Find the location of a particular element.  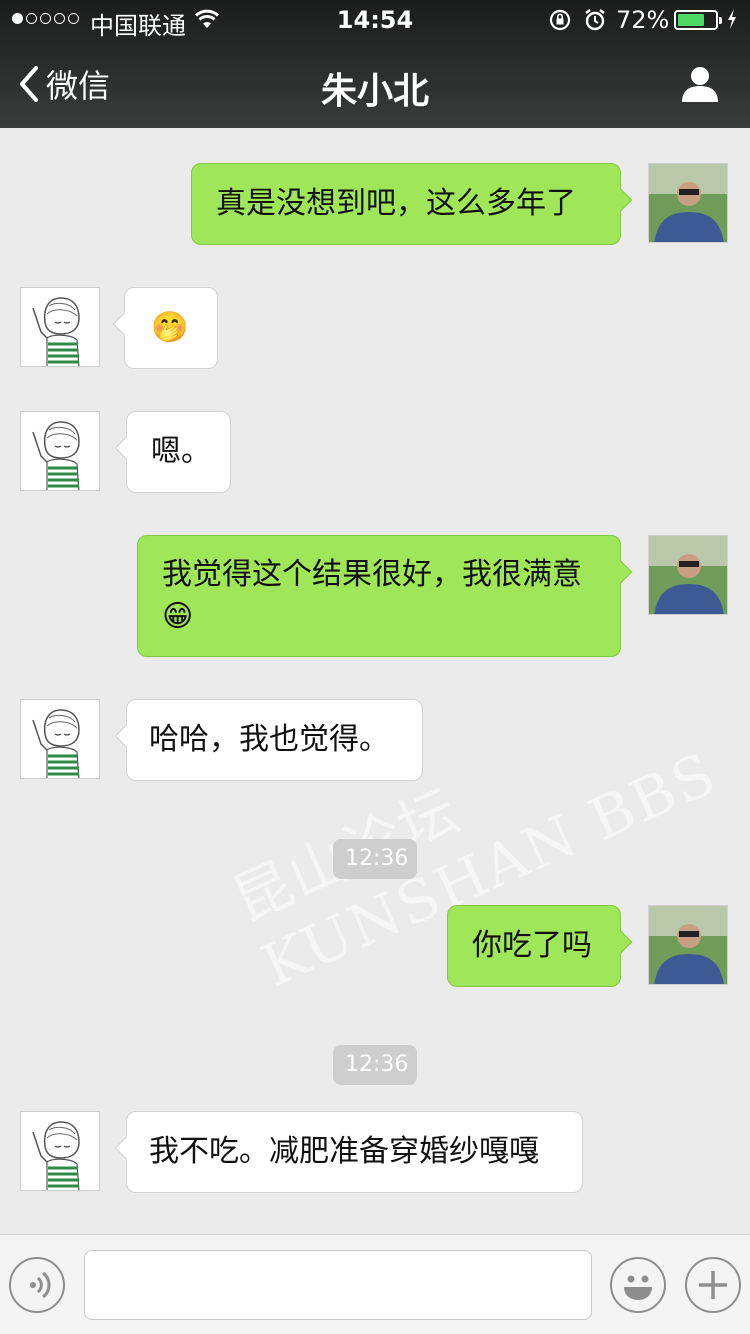

more-button is located at coordinates (713, 1285).